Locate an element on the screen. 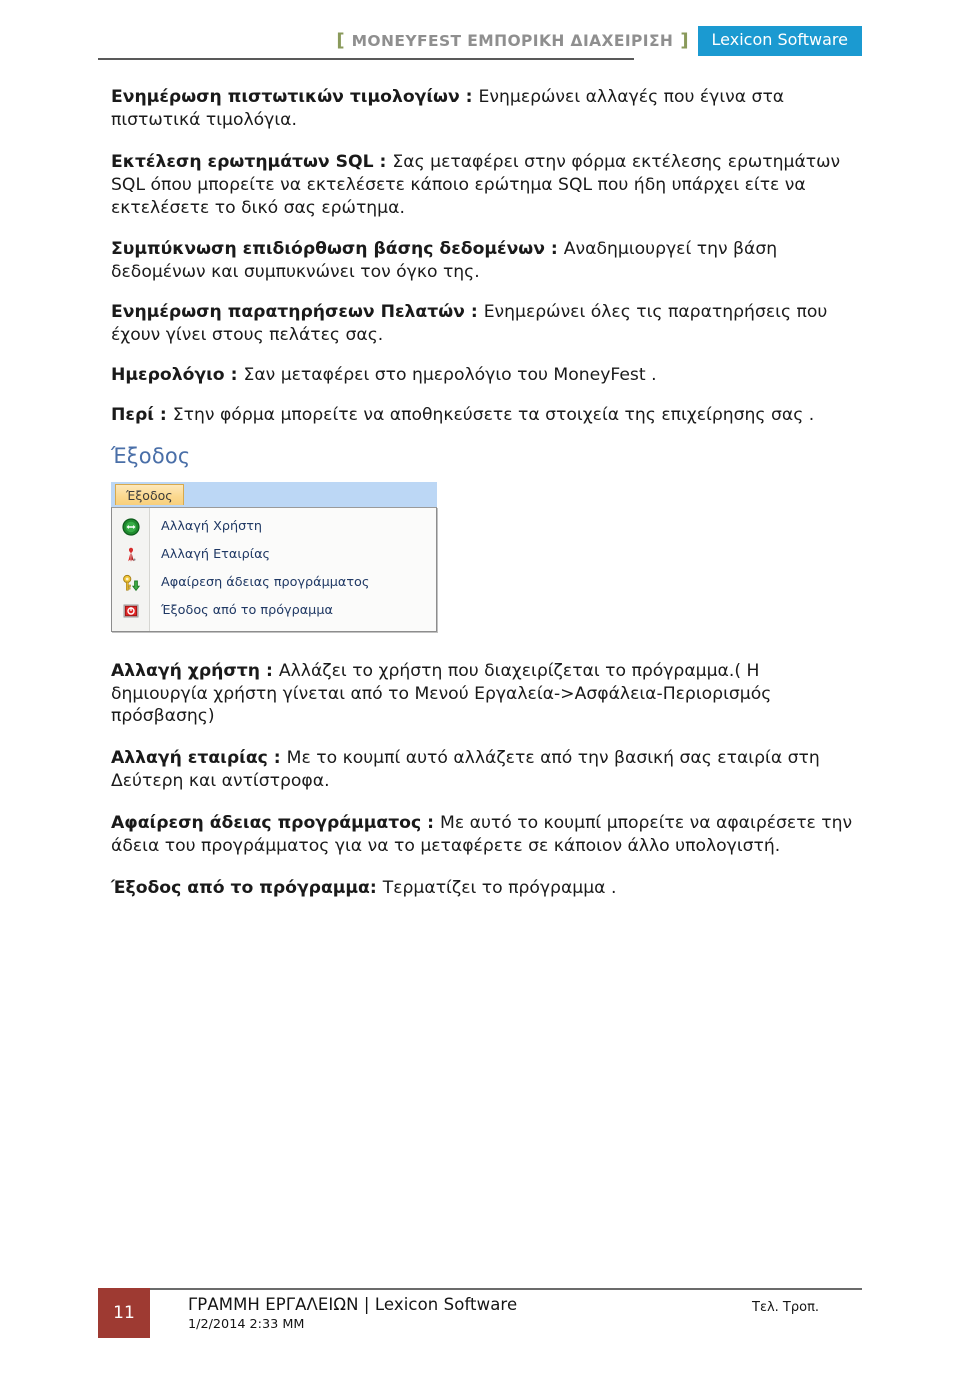 The width and height of the screenshot is (960, 1393). screenshot-tab-exit: Έξοδος is located at coordinates (149, 494).